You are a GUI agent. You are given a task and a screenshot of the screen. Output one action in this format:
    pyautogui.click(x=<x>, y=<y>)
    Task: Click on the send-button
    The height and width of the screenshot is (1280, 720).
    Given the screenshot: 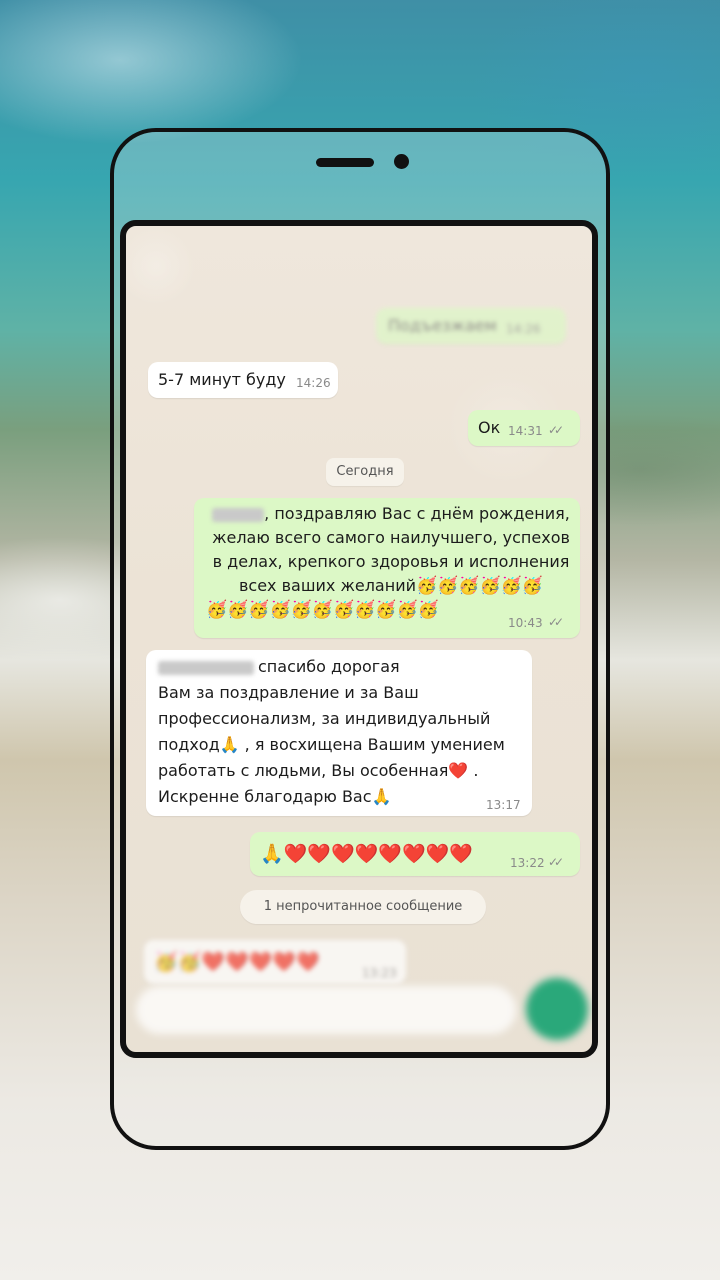 What is the action you would take?
    pyautogui.click(x=557, y=1009)
    